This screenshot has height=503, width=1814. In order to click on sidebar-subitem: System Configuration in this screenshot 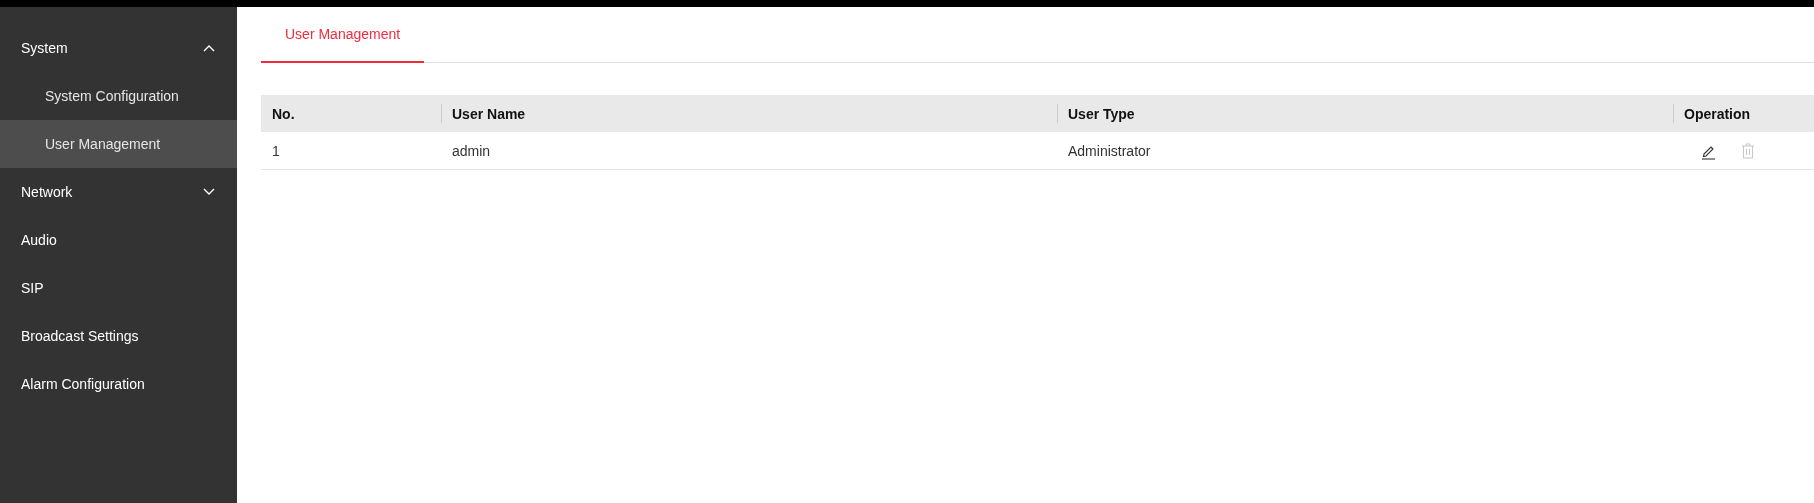, I will do `click(118, 96)`.